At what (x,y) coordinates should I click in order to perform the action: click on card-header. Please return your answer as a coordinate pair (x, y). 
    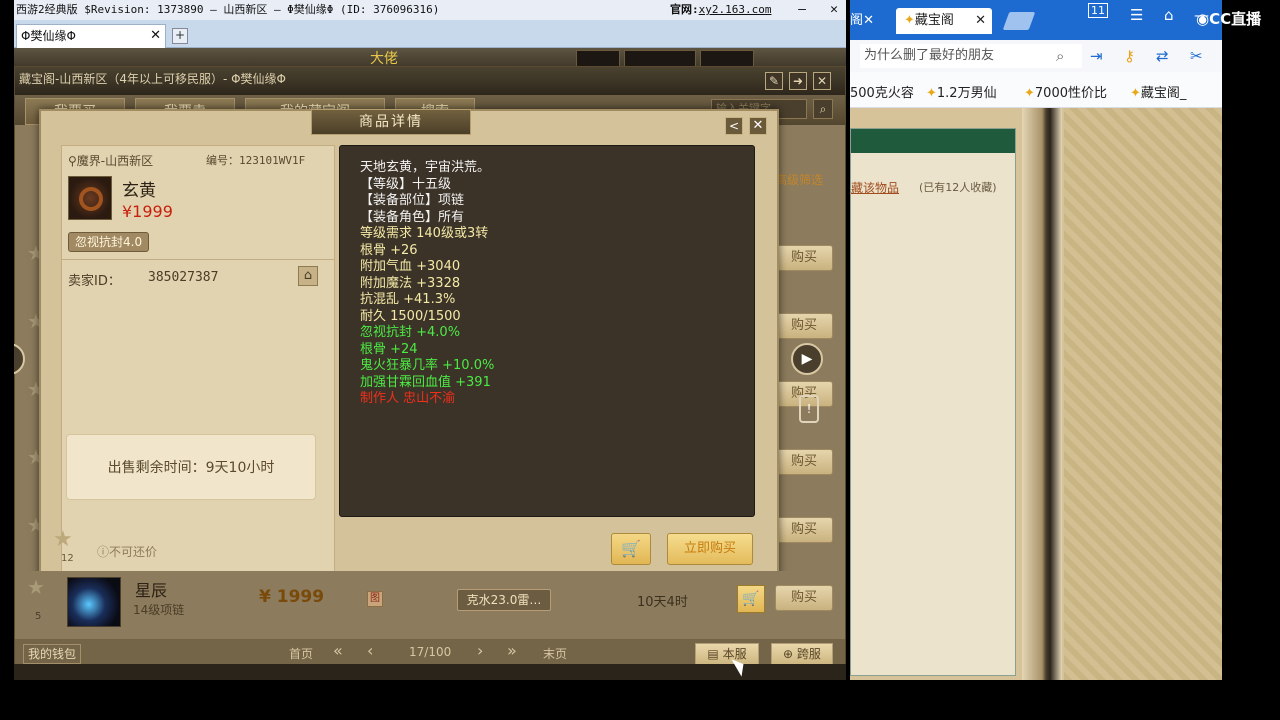
    Looking at the image, I should click on (933, 141).